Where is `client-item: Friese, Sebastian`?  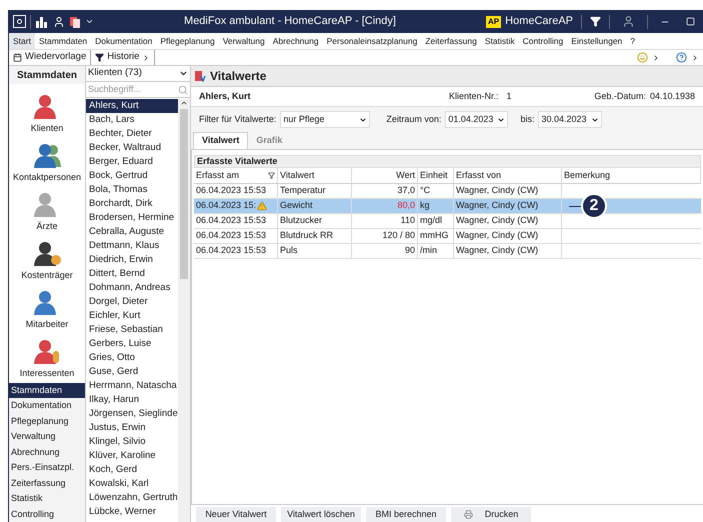
client-item: Friese, Sebastian is located at coordinates (132, 330).